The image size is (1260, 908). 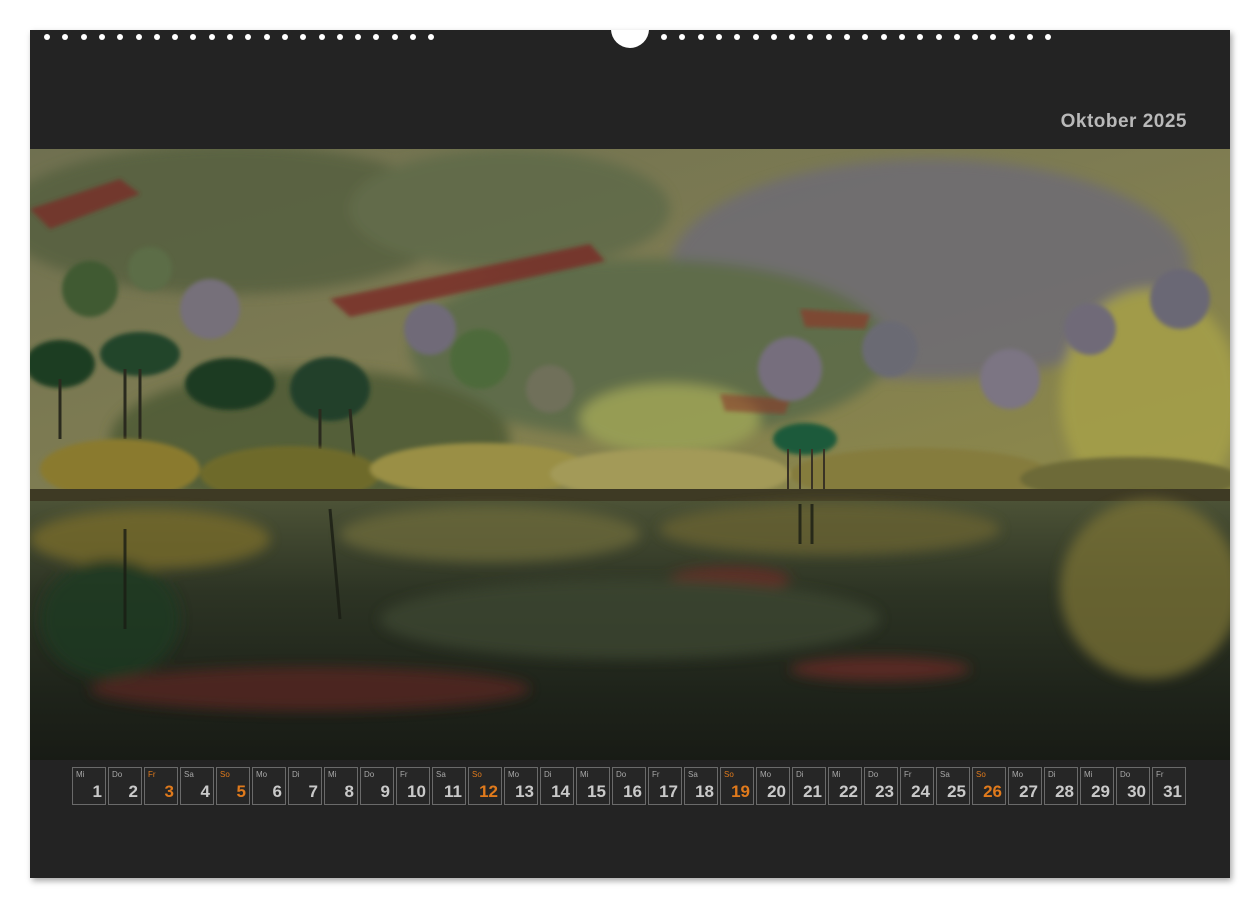 What do you see at coordinates (740, 791) in the screenshot?
I see `day-number: 19` at bounding box center [740, 791].